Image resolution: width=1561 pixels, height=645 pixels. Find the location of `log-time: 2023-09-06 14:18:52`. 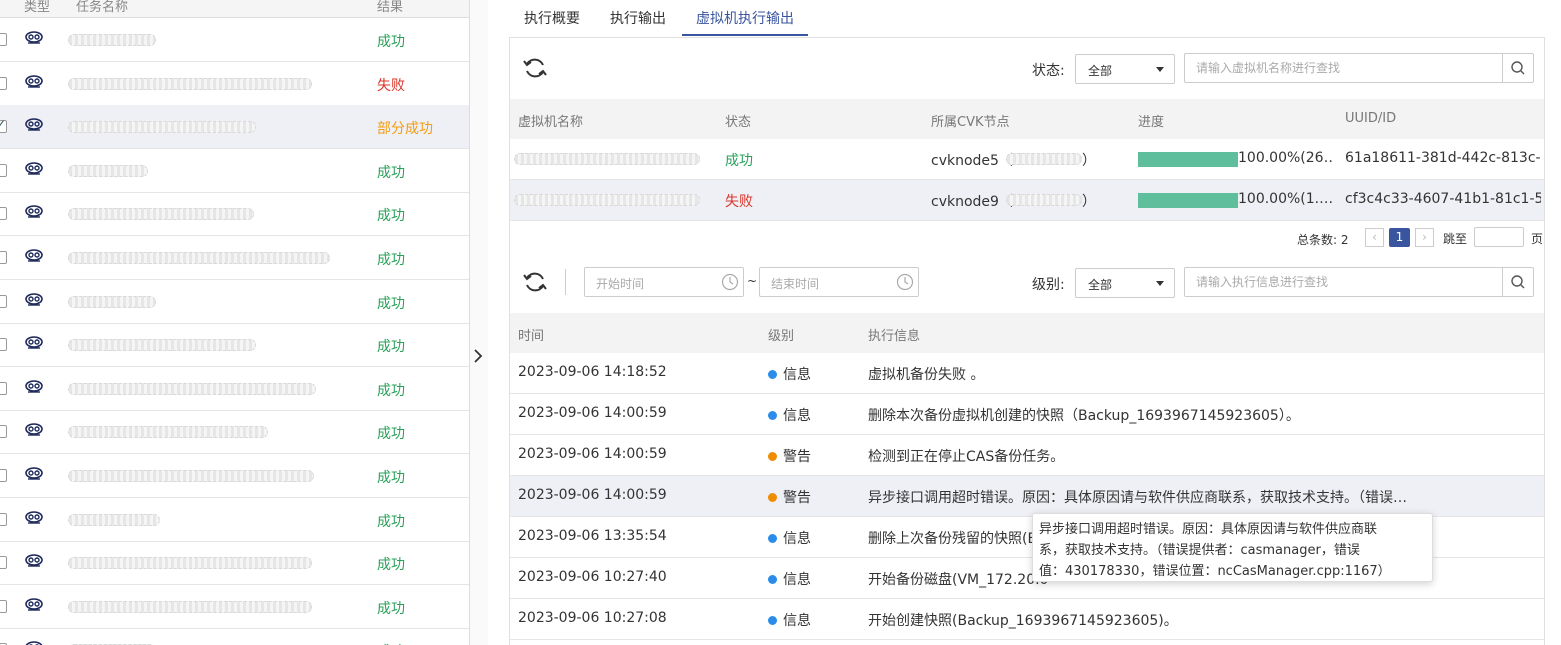

log-time: 2023-09-06 14:18:52 is located at coordinates (592, 372).